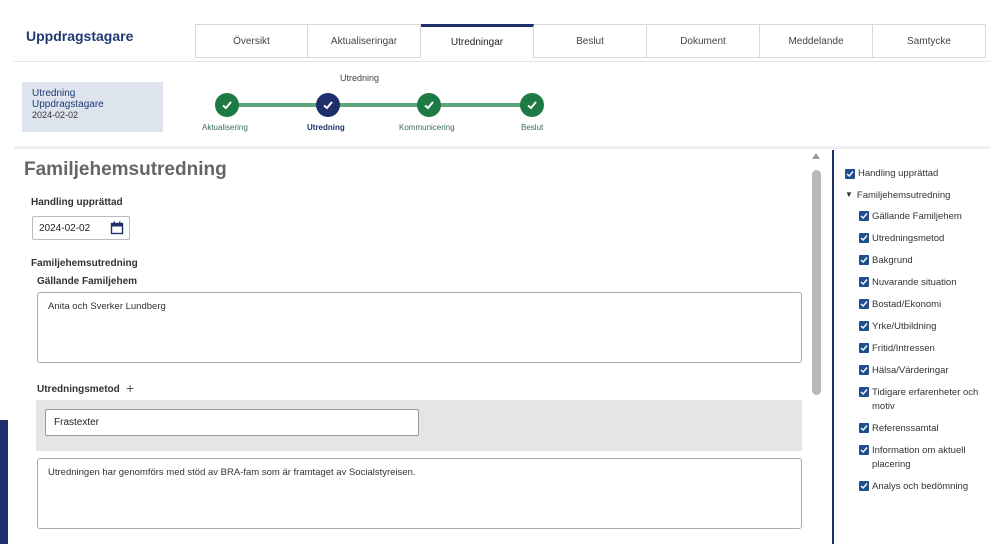 Image resolution: width=991 pixels, height=544 pixels. I want to click on case-date: 2024-02-02, so click(55, 115).